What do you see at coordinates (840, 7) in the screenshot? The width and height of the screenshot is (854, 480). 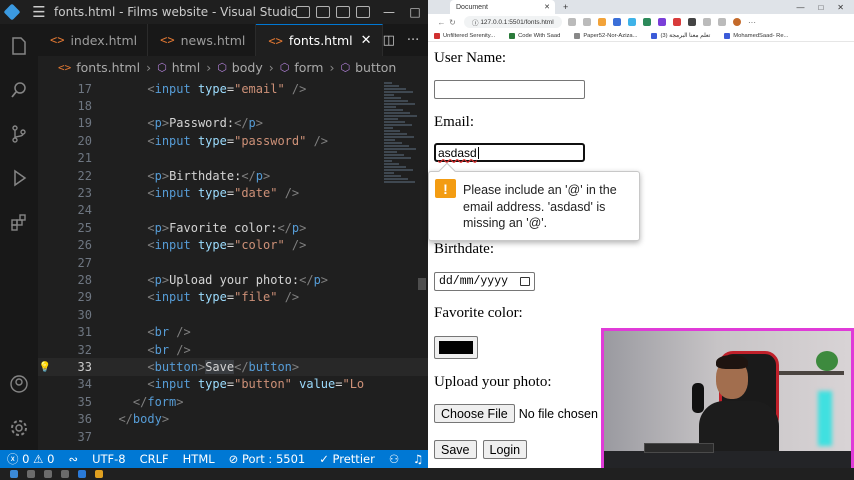 I see `close-icon: ✕` at bounding box center [840, 7].